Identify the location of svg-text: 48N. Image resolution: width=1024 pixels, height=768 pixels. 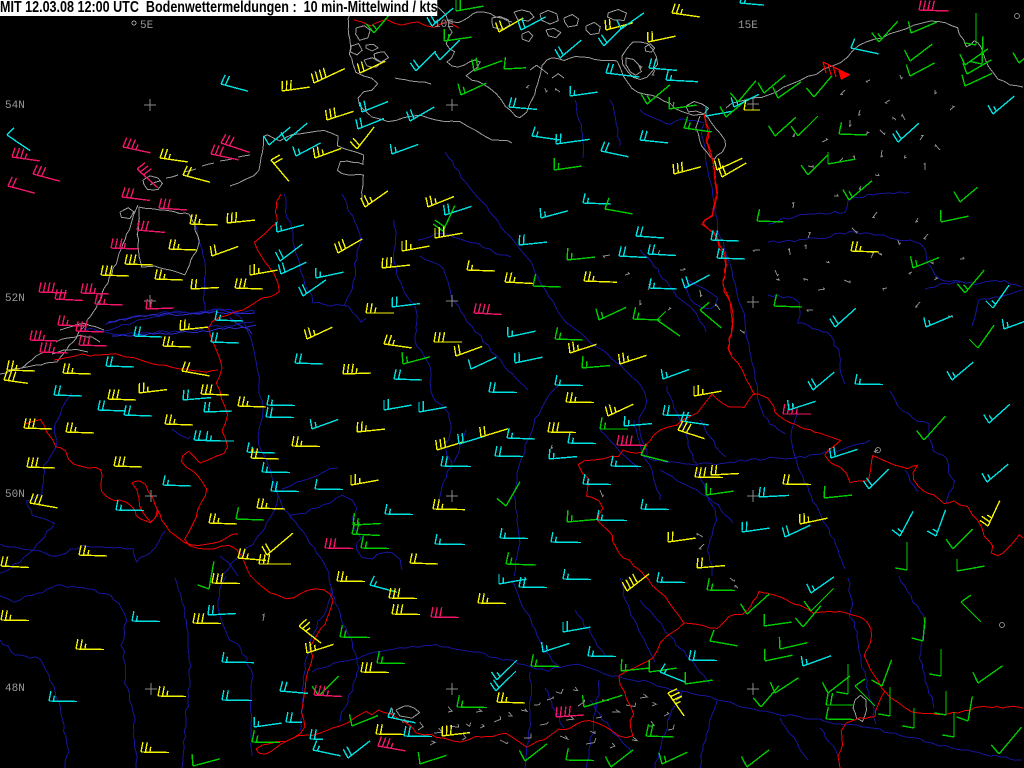
(15, 689).